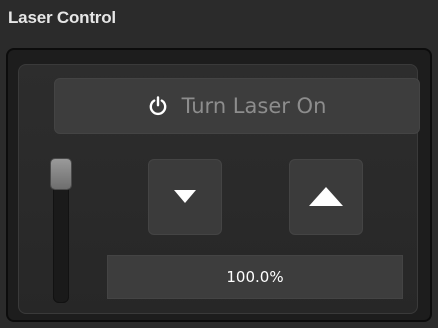 This screenshot has height=328, width=438. I want to click on triangle-up-icon, so click(326, 196).